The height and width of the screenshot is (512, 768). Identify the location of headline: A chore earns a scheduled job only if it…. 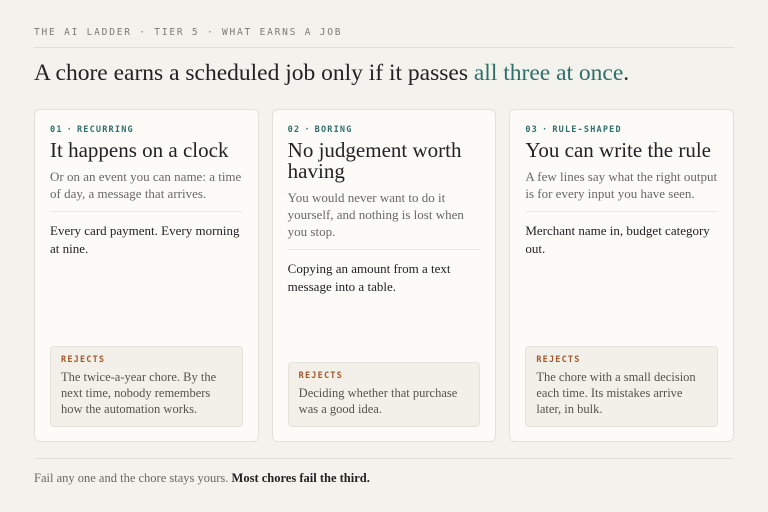
(331, 73).